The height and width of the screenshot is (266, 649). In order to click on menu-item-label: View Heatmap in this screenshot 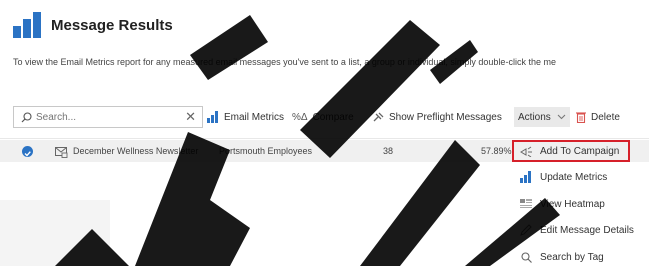, I will do `click(572, 204)`.